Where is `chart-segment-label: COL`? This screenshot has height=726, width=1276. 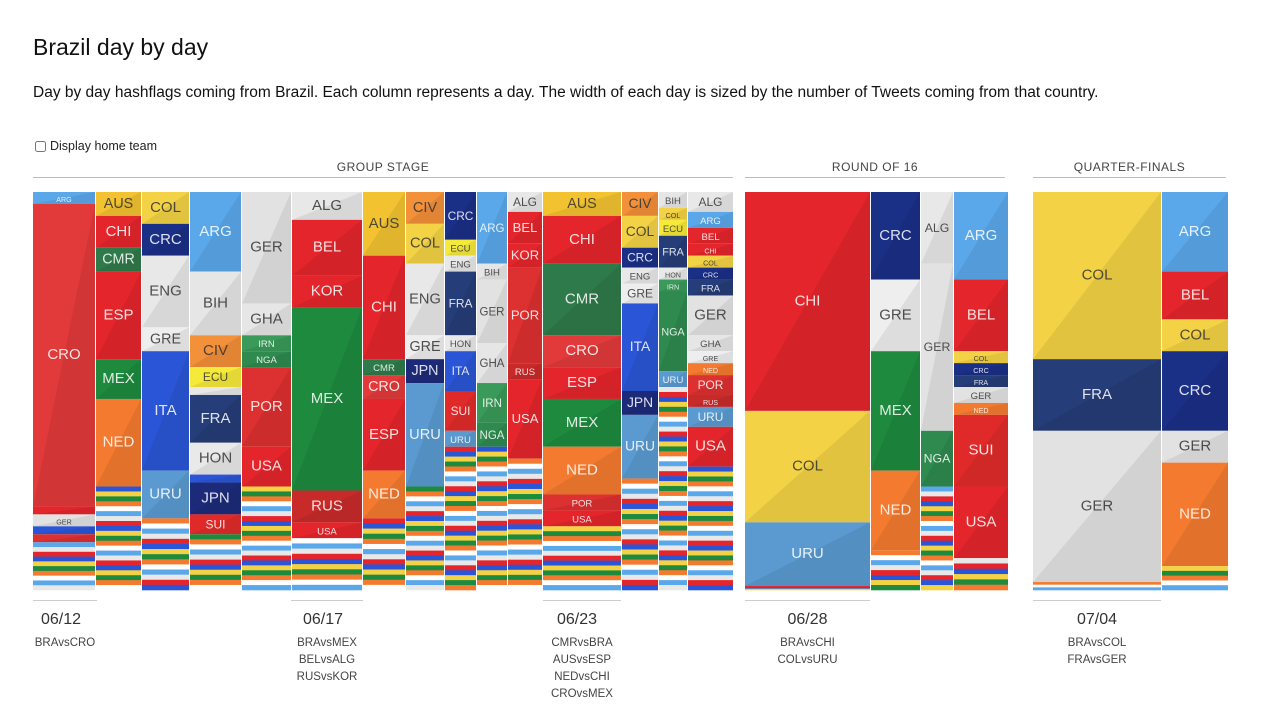 chart-segment-label: COL is located at coordinates (807, 466).